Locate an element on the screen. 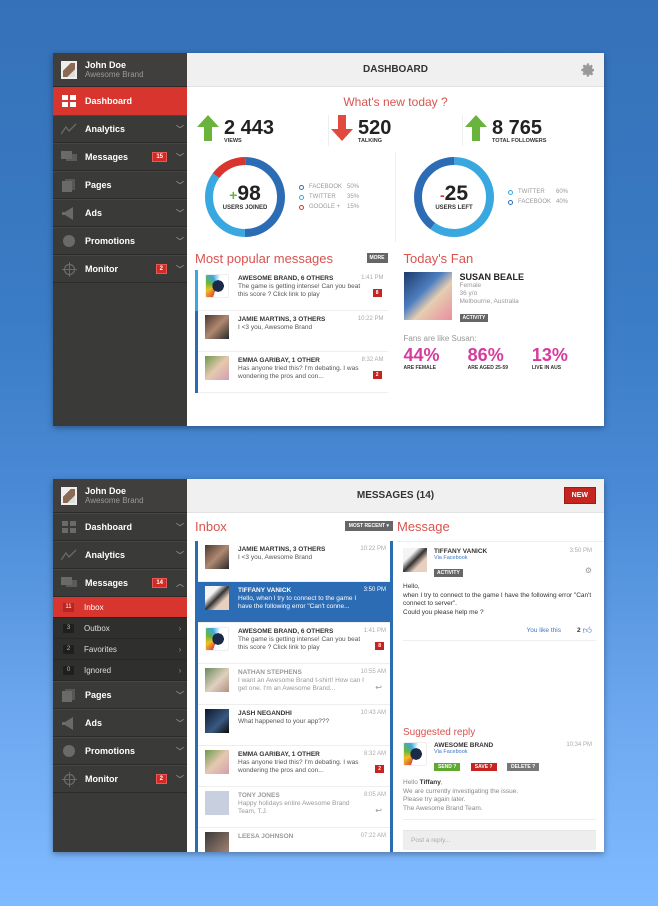 This screenshot has width=658, height=906. page-title: MESSAGES (14) is located at coordinates (395, 495).